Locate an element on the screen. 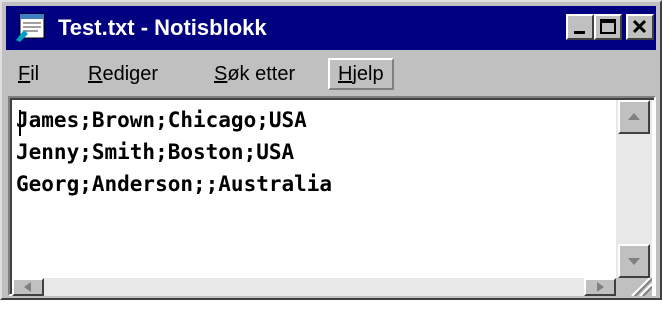  menu-edit: Rediger is located at coordinates (123, 74).